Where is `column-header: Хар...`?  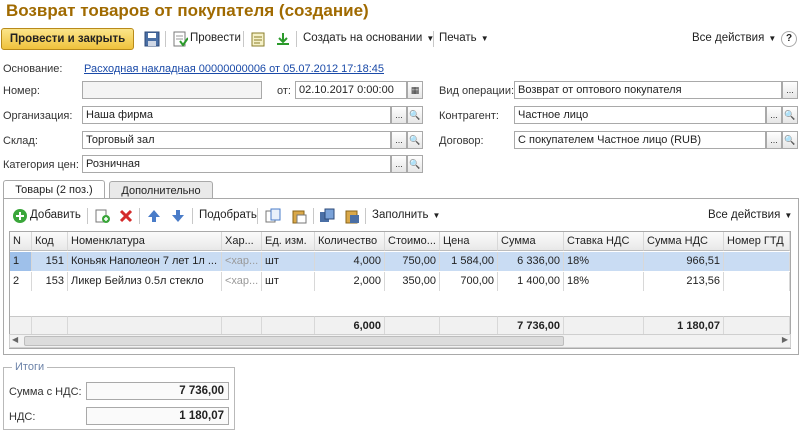
column-header: Хар... is located at coordinates (242, 241).